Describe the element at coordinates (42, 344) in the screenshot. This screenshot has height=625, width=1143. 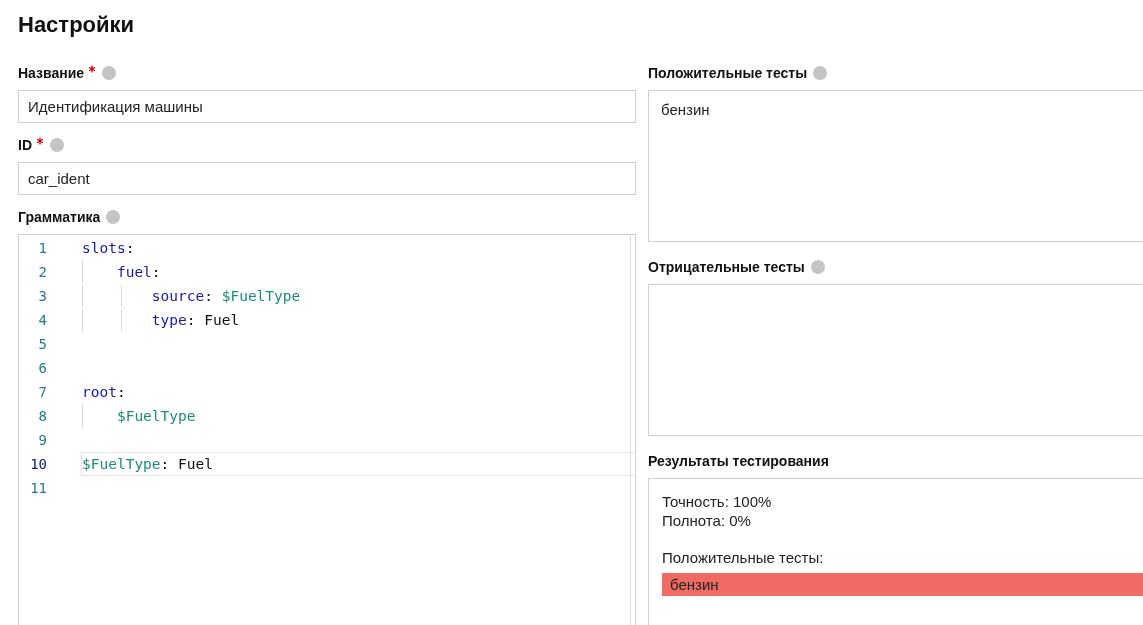
I see `line-number: 5` at that location.